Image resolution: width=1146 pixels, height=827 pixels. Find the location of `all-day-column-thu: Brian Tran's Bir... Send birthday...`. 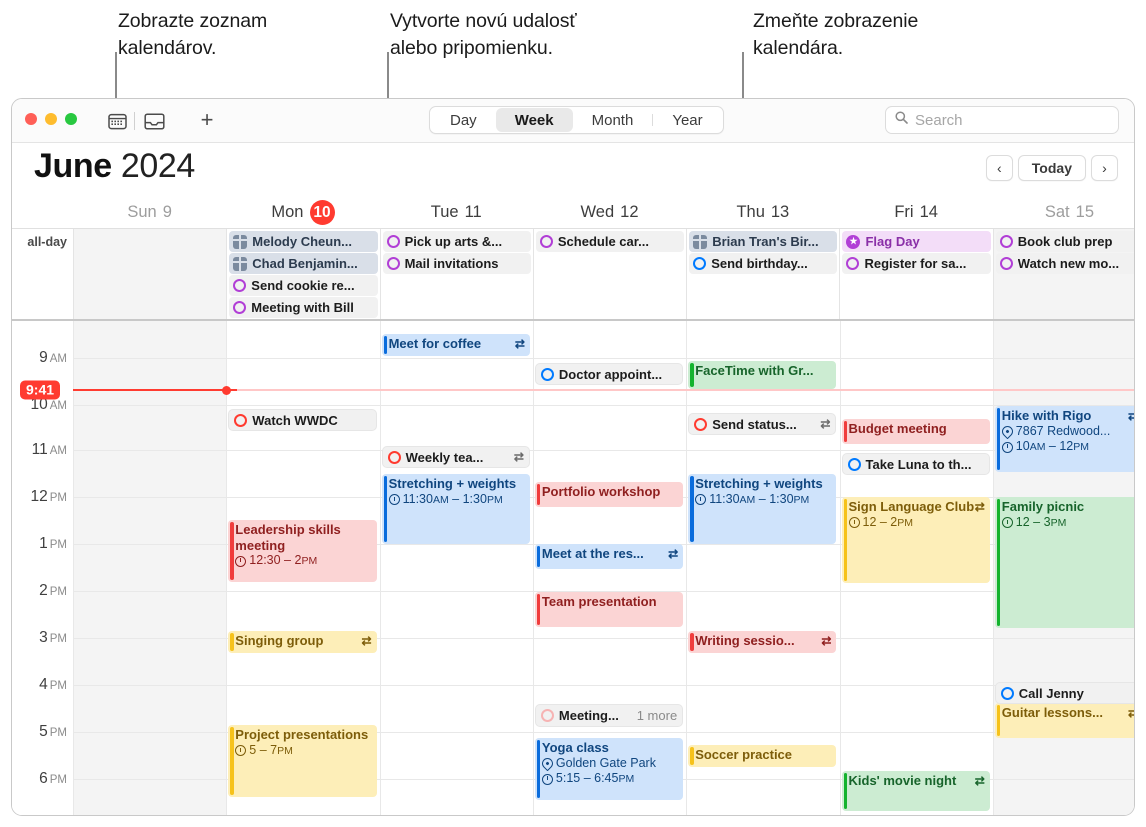

all-day-column-thu: Brian Tran's Bir... Send birthday... is located at coordinates (762, 274).